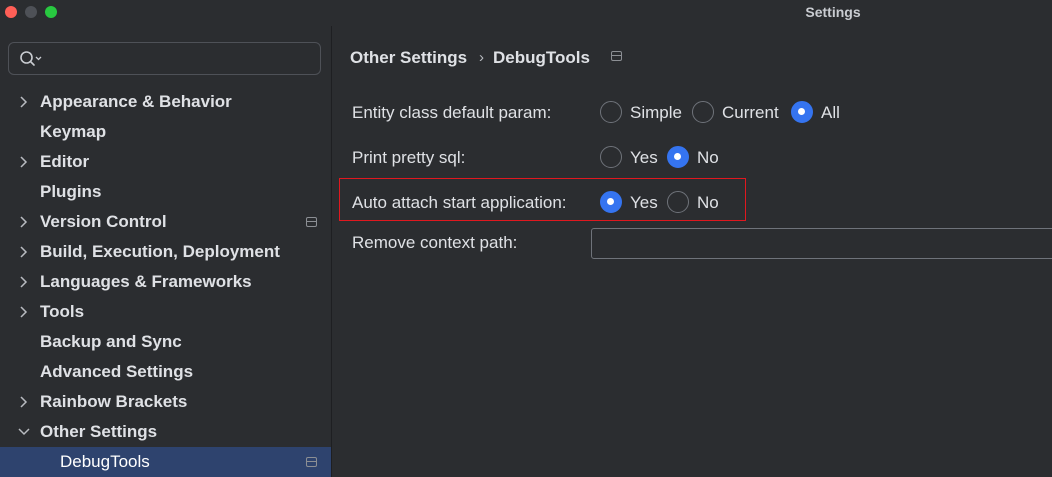  Describe the element at coordinates (146, 281) in the screenshot. I see `sidebar-item-label: Languages & Frameworks` at that location.